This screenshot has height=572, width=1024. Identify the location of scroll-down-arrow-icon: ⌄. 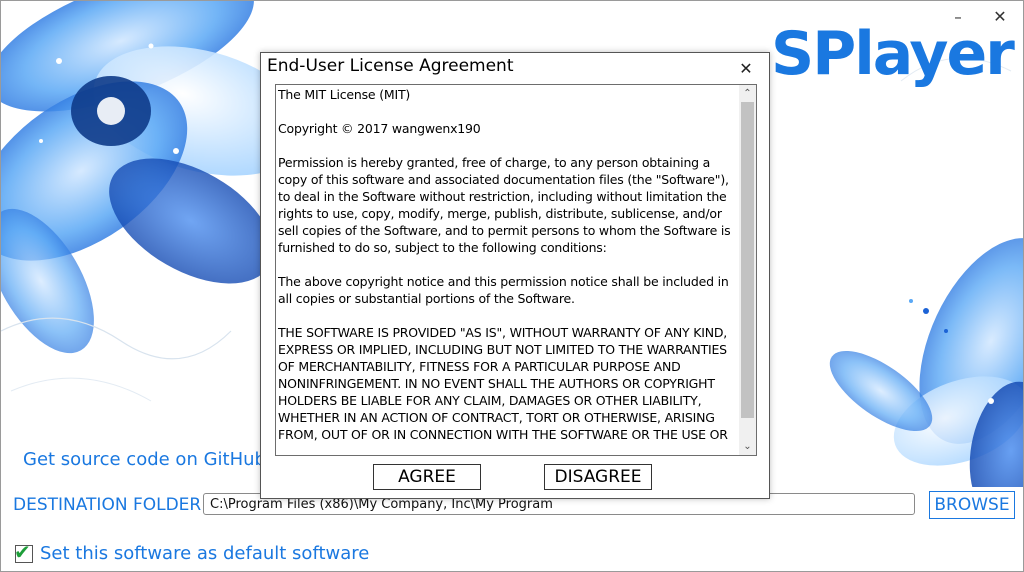
(747, 446).